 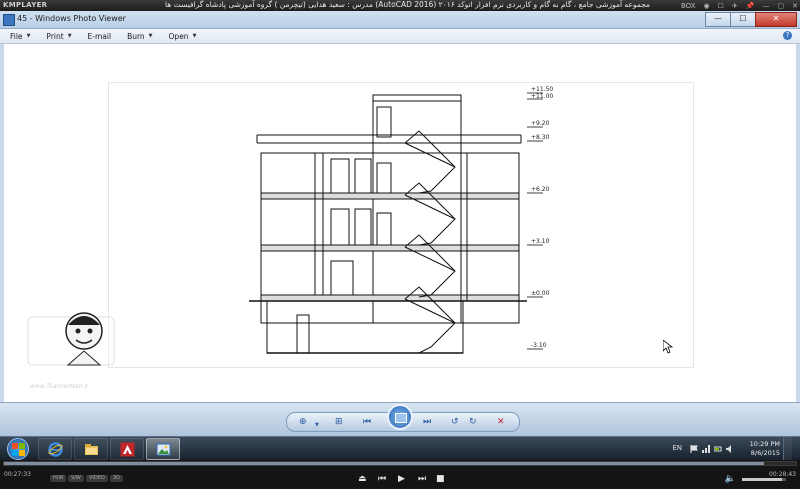 I want to click on transfer-icon: ✈, so click(x=735, y=6).